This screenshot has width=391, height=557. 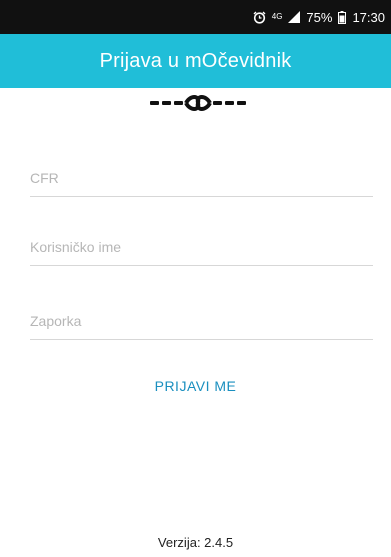 What do you see at coordinates (368, 17) in the screenshot?
I see `clock: 17:30` at bounding box center [368, 17].